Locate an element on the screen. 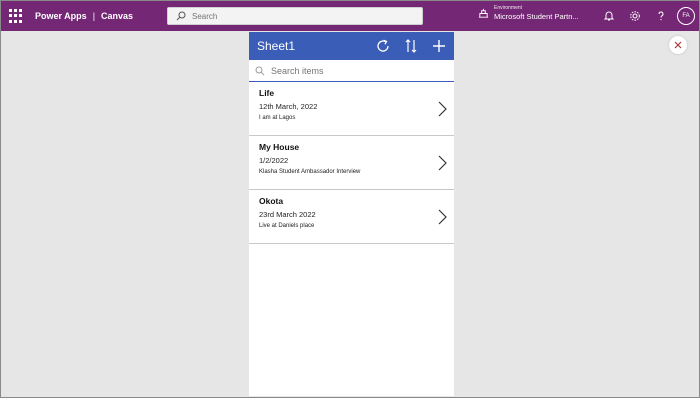 The height and width of the screenshot is (398, 700). item-search is located at coordinates (351, 71).